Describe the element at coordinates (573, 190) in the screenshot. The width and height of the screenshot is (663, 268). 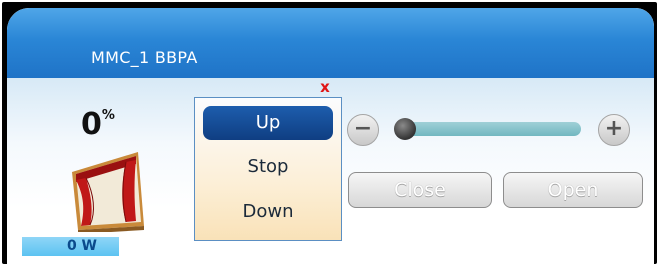
I see `open-button: Open` at that location.